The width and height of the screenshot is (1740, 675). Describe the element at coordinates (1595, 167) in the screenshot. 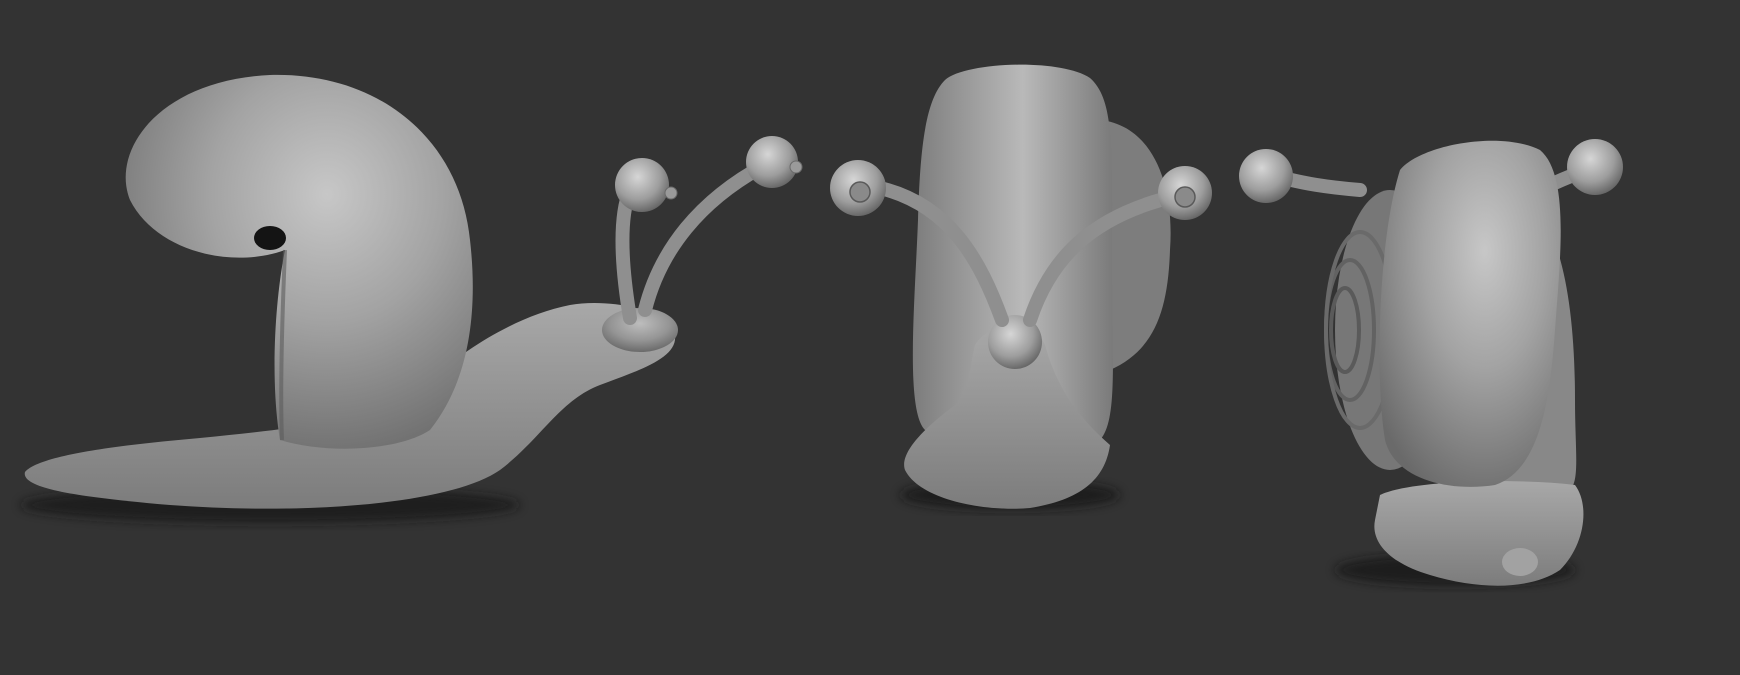

I see `tq-eye-right` at that location.